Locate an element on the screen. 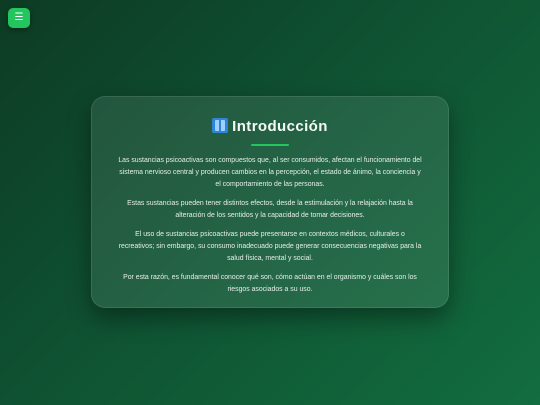 The height and width of the screenshot is (405, 540). menu-button: ☰ is located at coordinates (19, 18).